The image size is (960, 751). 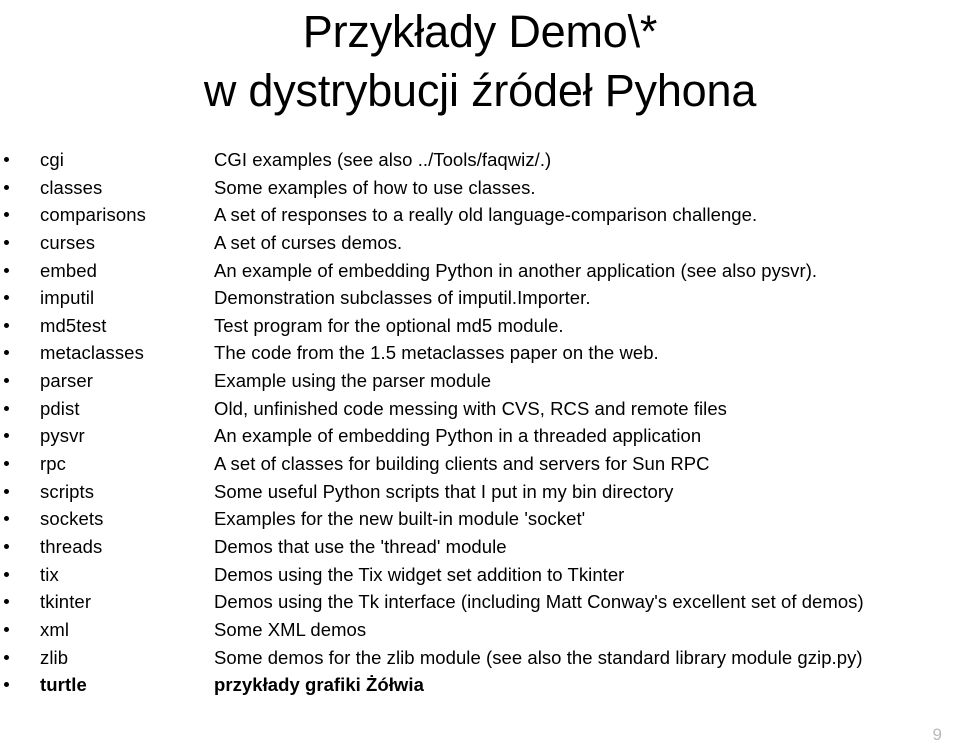 What do you see at coordinates (68, 242) in the screenshot?
I see `demo-directory-name: curses` at bounding box center [68, 242].